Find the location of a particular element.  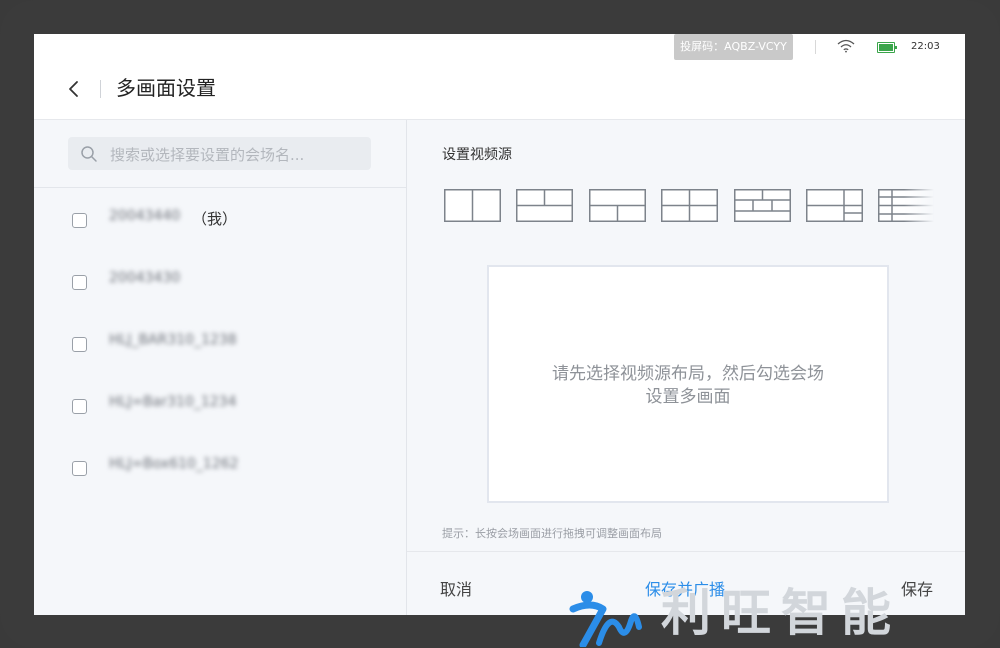

cast-code-badge: 投屏码：AQBZ-VCYY is located at coordinates (733, 47).